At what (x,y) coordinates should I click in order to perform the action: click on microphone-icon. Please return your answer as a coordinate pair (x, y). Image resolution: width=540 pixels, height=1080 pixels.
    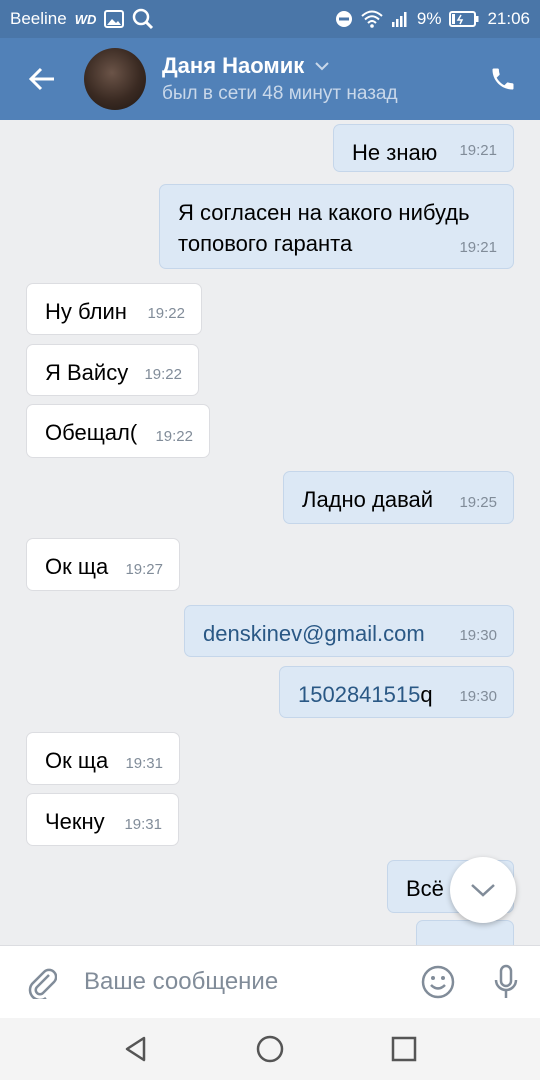
    Looking at the image, I should click on (506, 981).